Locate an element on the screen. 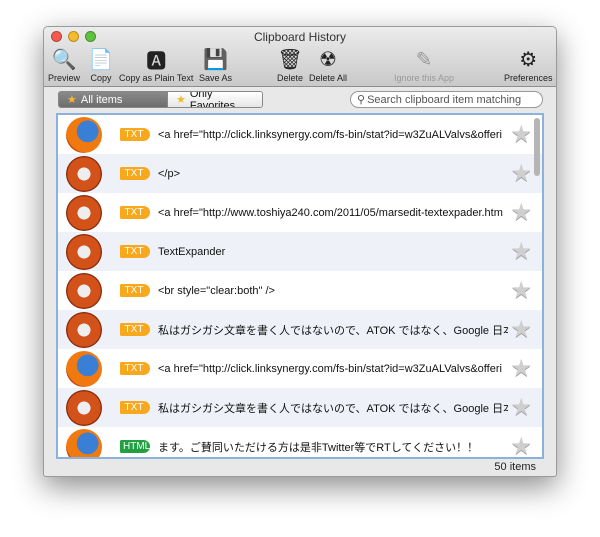 Image resolution: width=600 pixels, height=537 pixels. item-content: TextExpander is located at coordinates (192, 251).